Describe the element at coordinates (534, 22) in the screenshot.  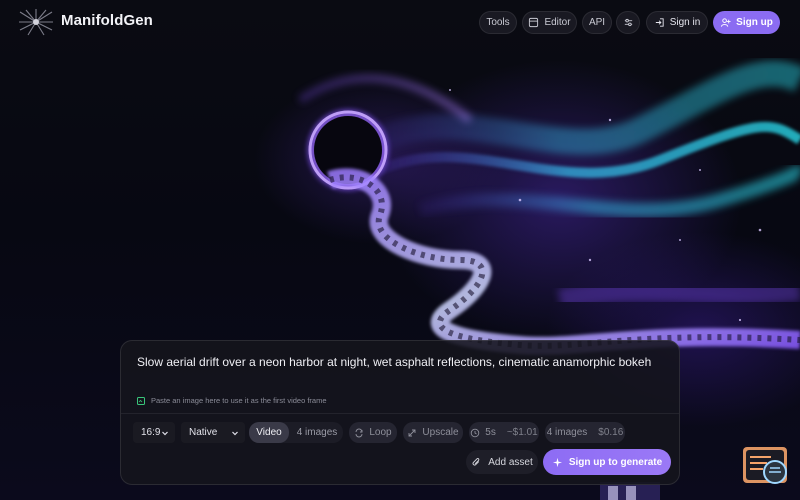
I see `editor-icon` at that location.